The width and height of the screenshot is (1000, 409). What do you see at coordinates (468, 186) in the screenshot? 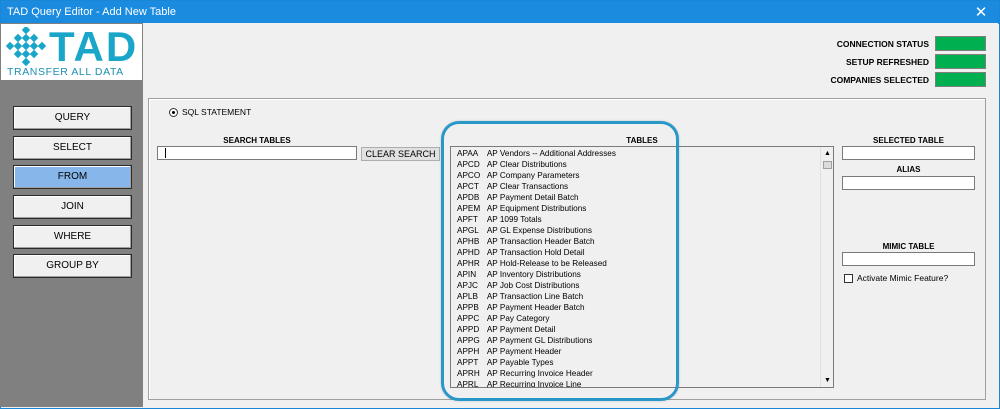
I see `table-code: APCT` at bounding box center [468, 186].